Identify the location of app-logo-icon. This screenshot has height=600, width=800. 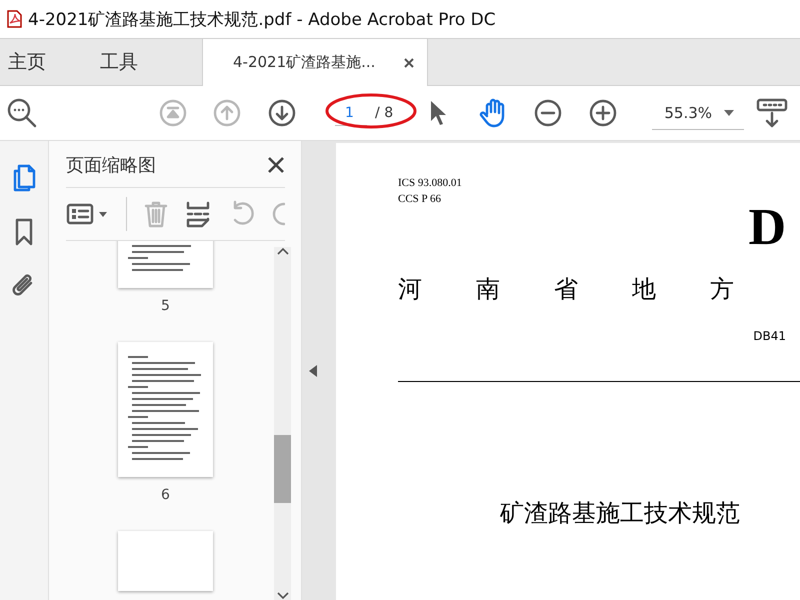
(14, 19).